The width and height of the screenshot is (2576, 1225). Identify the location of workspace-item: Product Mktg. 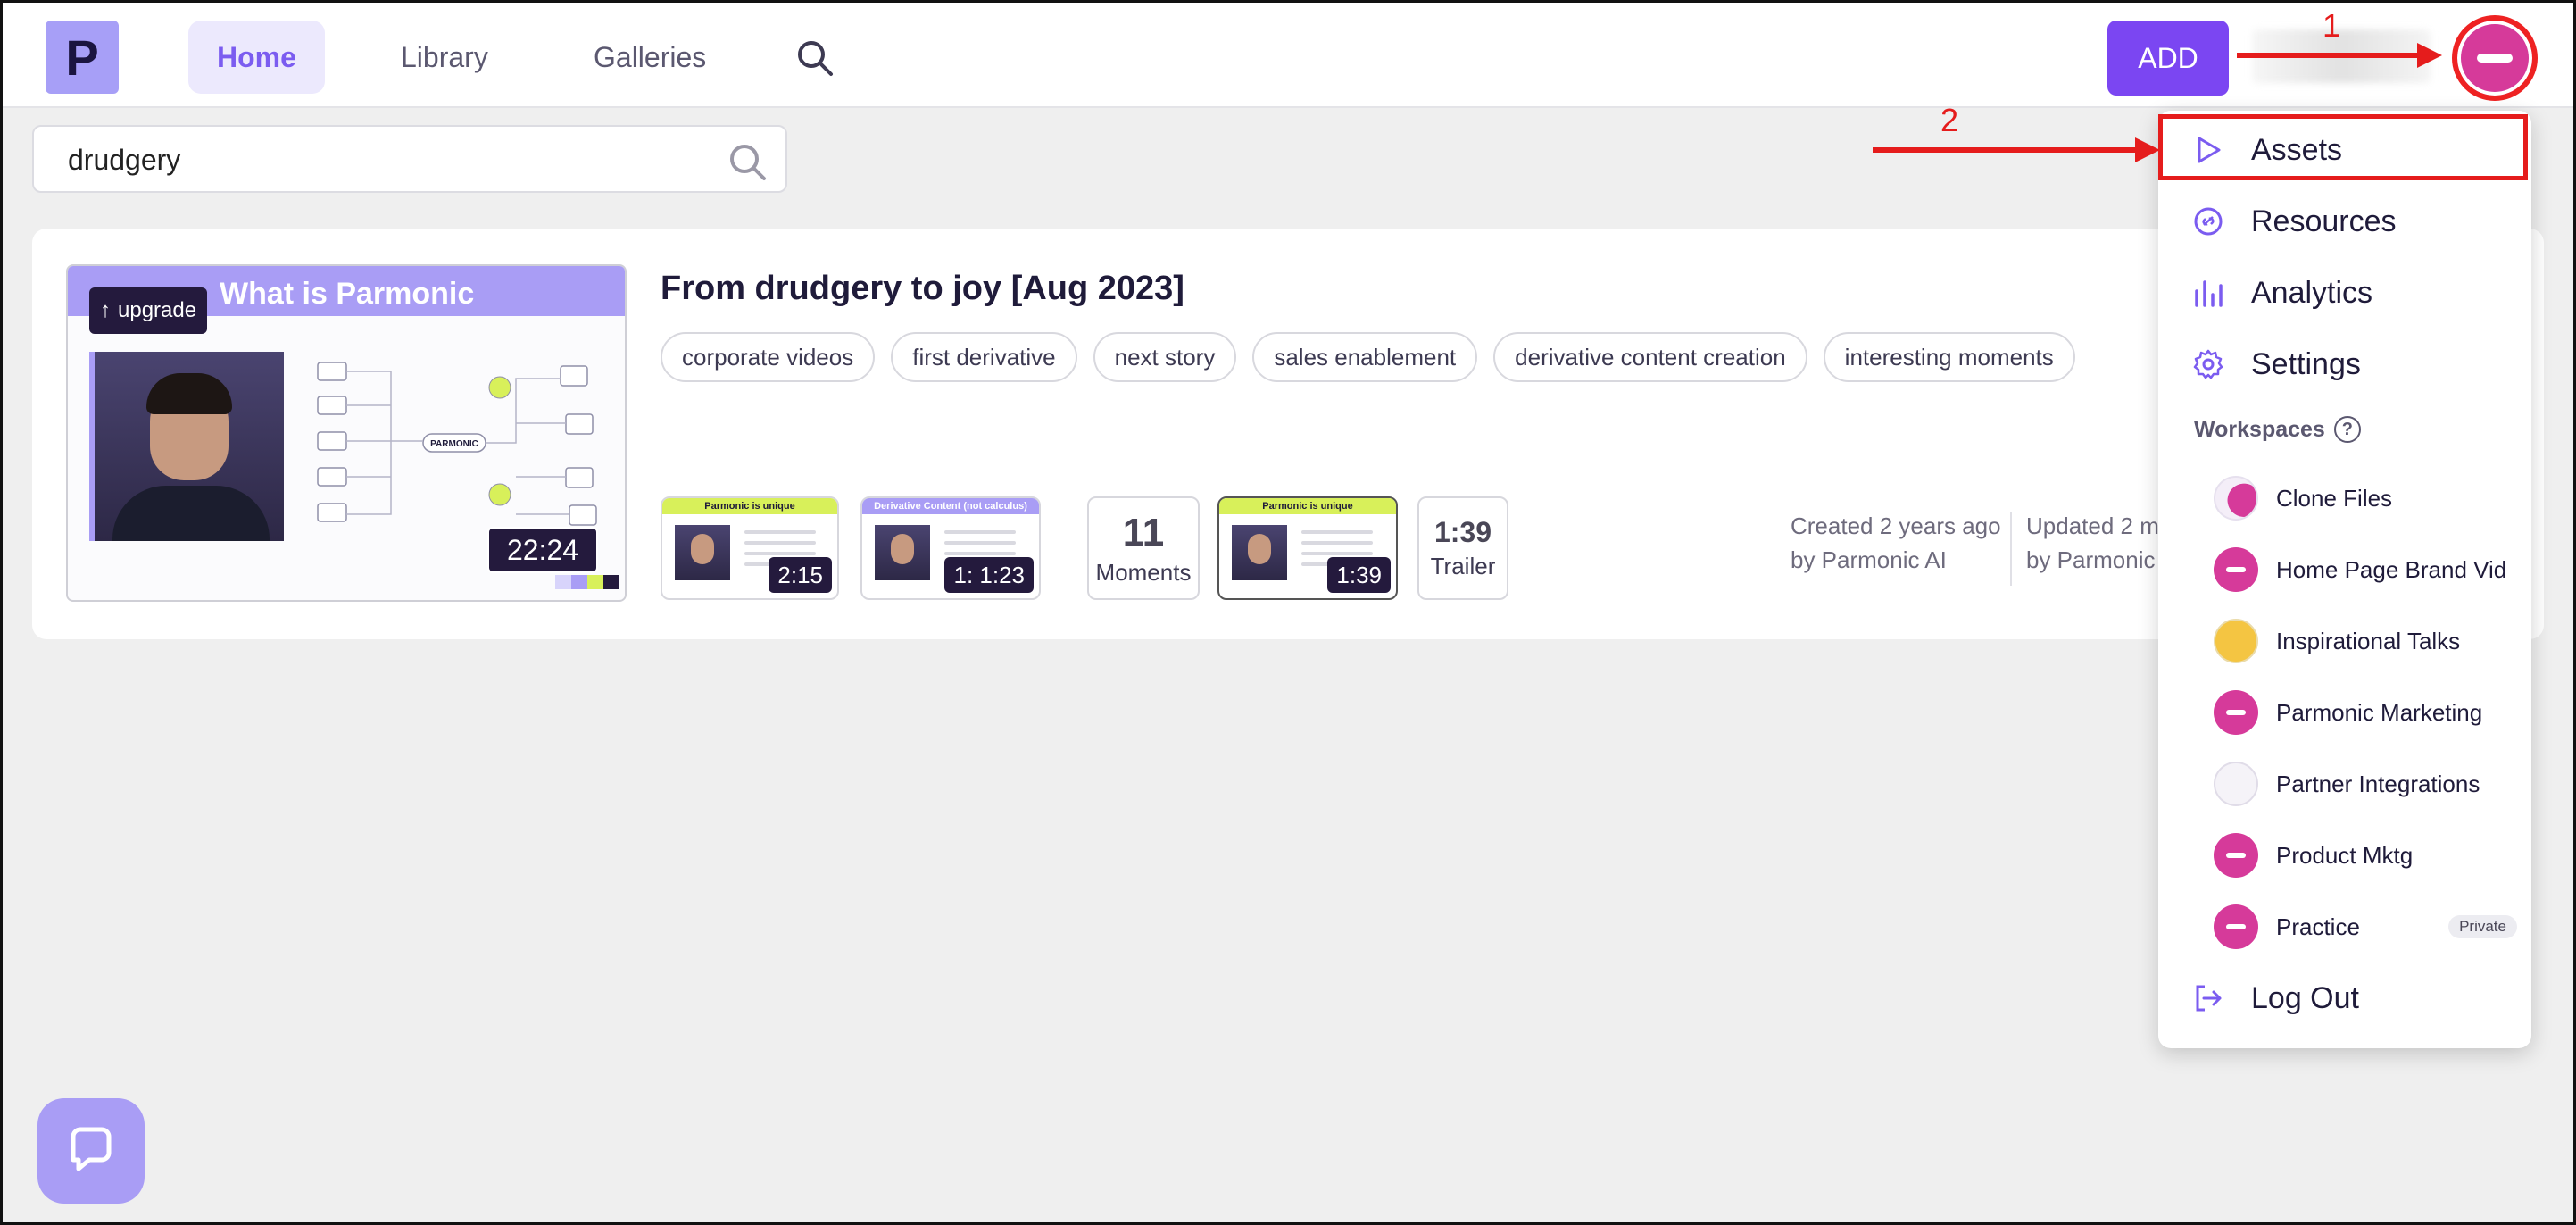
(2365, 855).